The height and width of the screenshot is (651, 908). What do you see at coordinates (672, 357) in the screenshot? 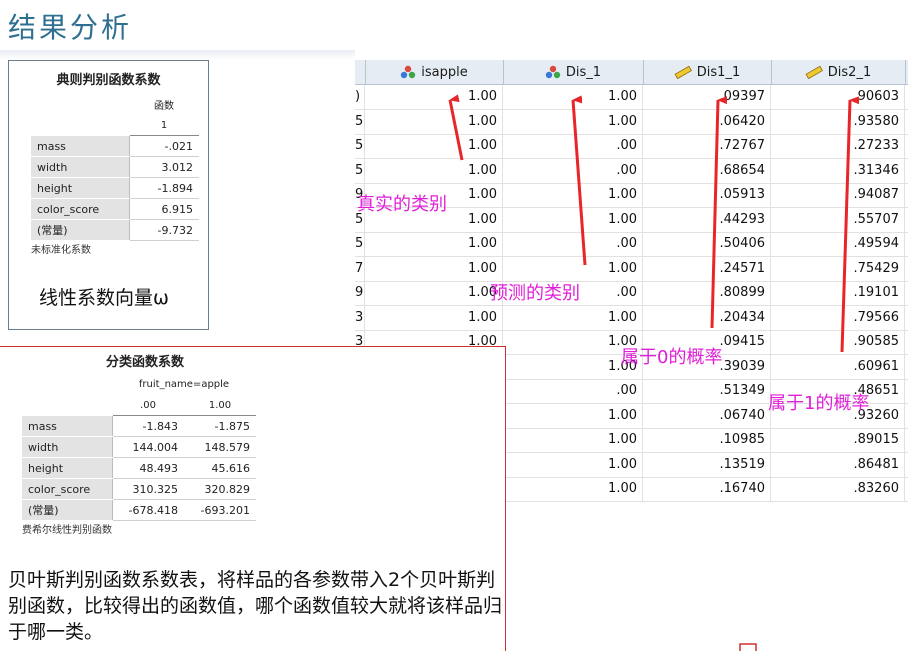
I see `annotation-prob-0: 属于0的概率` at bounding box center [672, 357].